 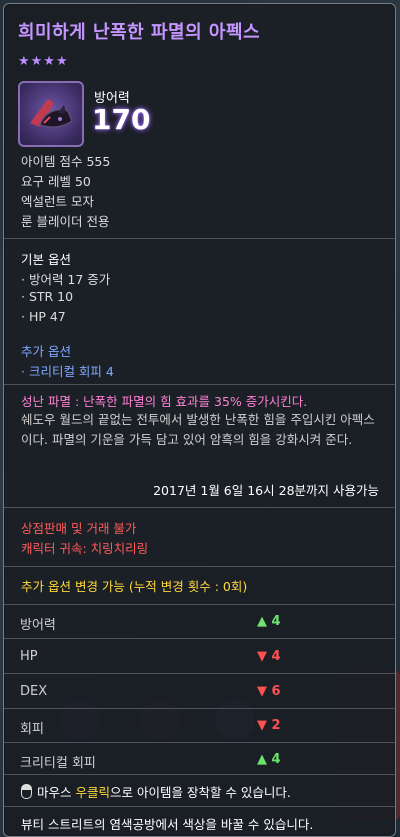 I want to click on base-option-line: · HP 47, so click(x=43, y=316).